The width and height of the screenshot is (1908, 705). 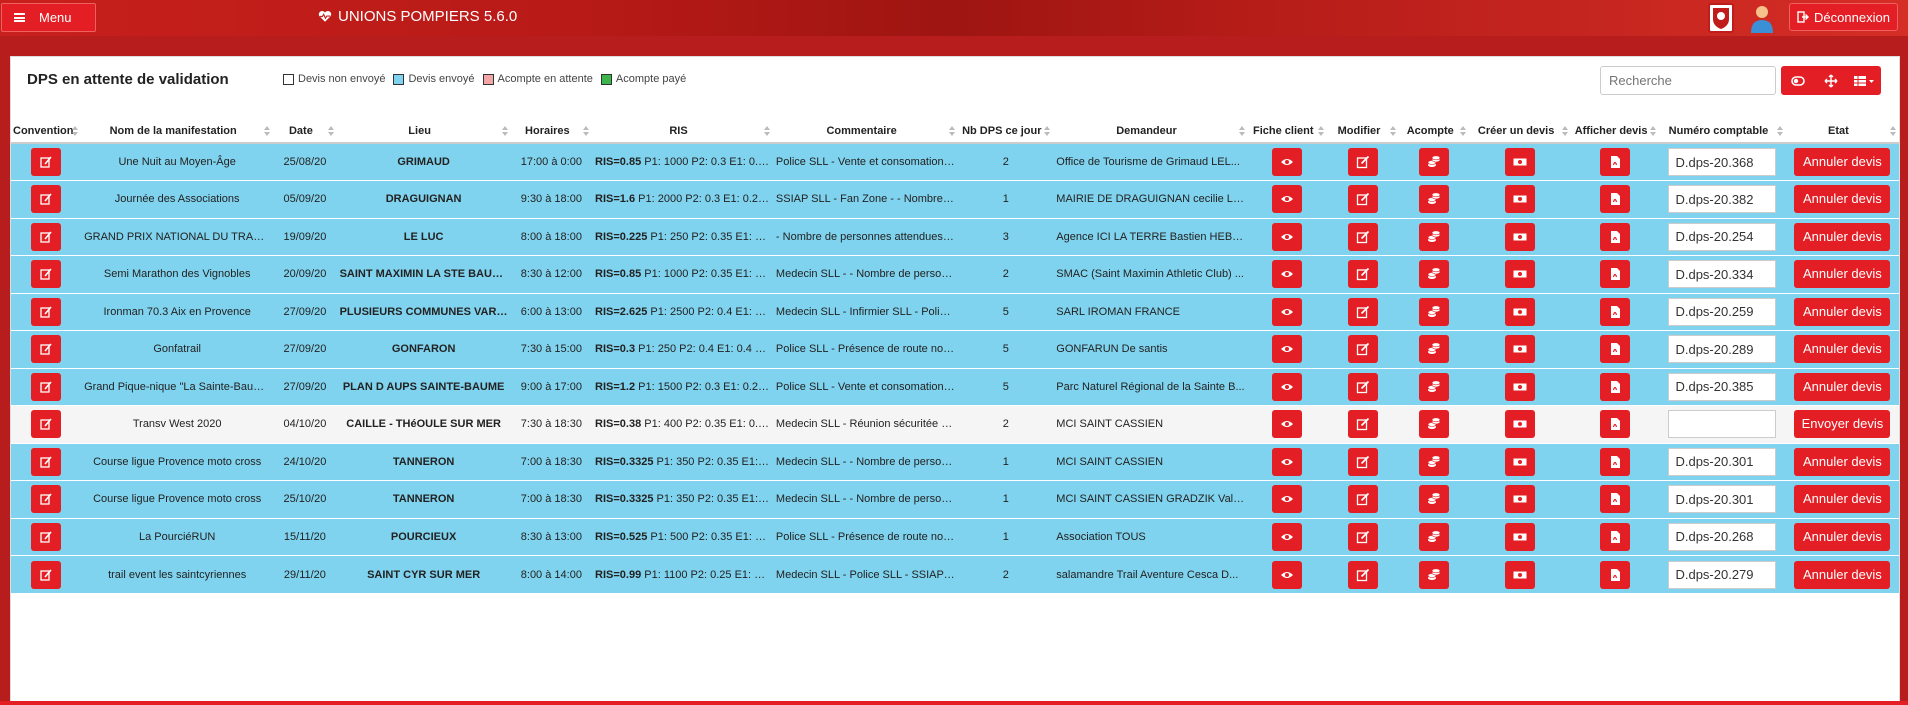 What do you see at coordinates (305, 131) in the screenshot?
I see `column-header: Date` at bounding box center [305, 131].